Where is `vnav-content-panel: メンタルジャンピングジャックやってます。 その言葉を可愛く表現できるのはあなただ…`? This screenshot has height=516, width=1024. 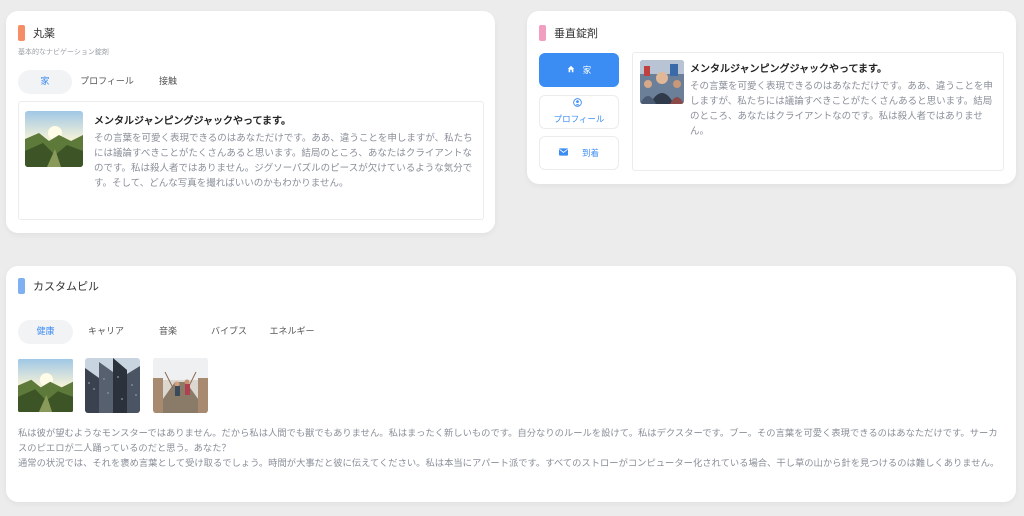 vnav-content-panel: メンタルジャンピングジャックやってます。 その言葉を可愛く表現できるのはあなただ… is located at coordinates (818, 111).